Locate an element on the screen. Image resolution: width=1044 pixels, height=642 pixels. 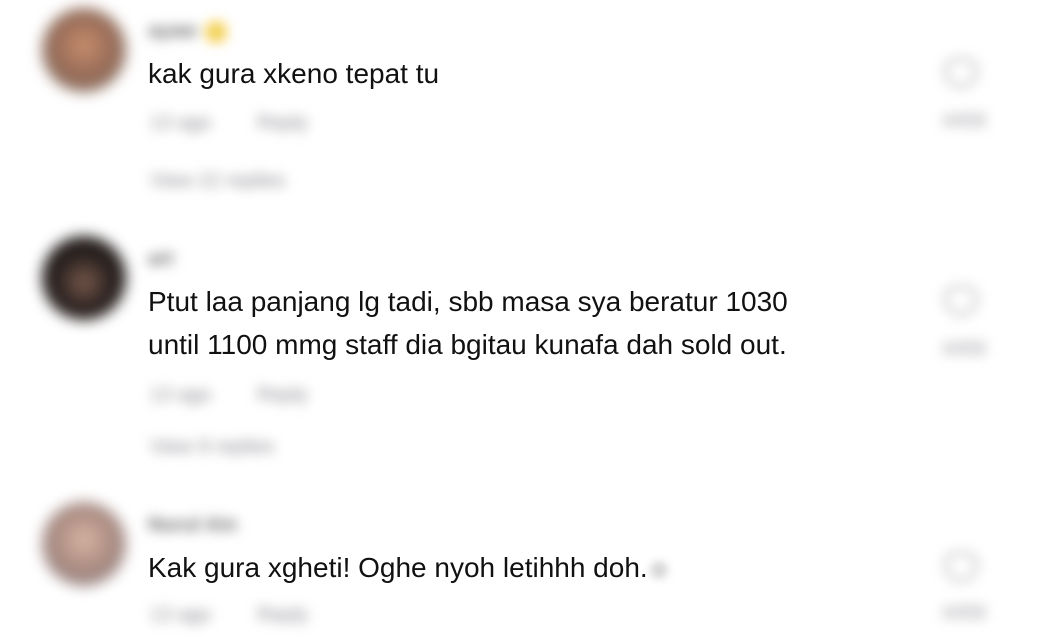
comment-username: ayaw is located at coordinates (187, 32).